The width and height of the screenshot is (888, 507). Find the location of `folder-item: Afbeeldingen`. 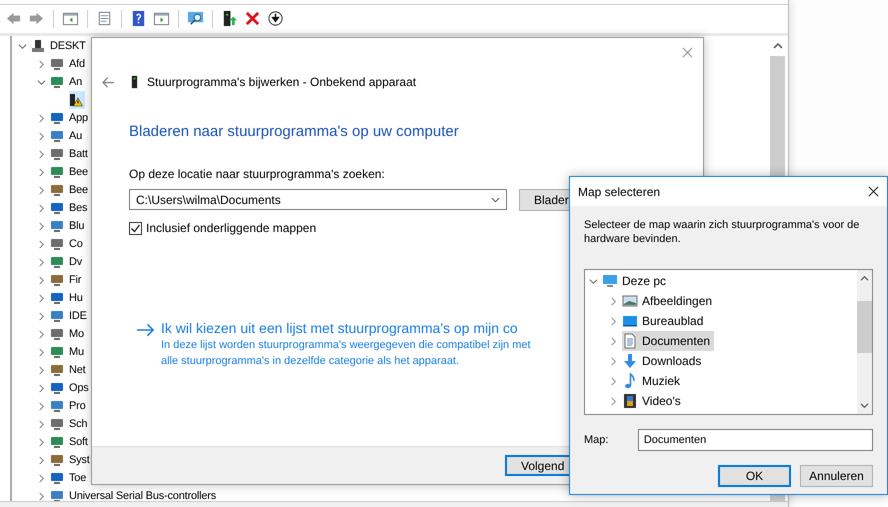

folder-item: Afbeeldingen is located at coordinates (669, 301).